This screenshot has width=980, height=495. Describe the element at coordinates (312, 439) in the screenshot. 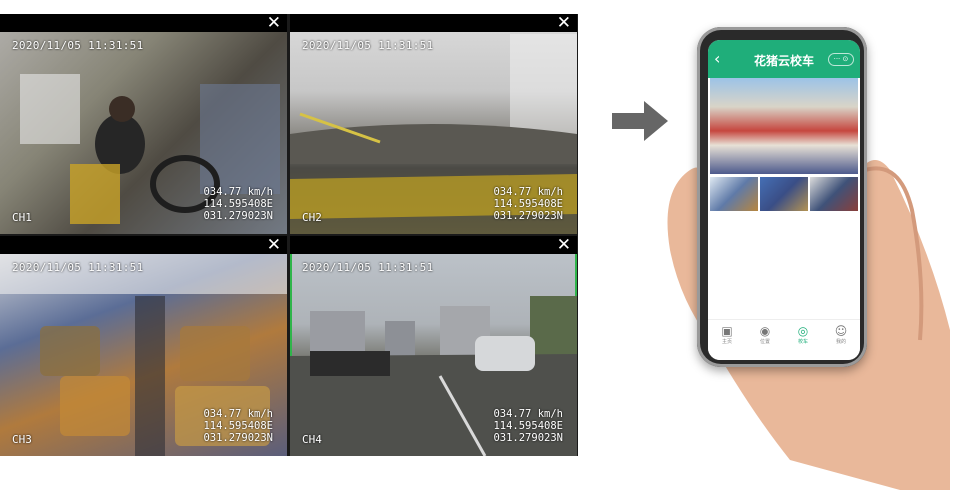

I see `channel-label: CH4` at that location.